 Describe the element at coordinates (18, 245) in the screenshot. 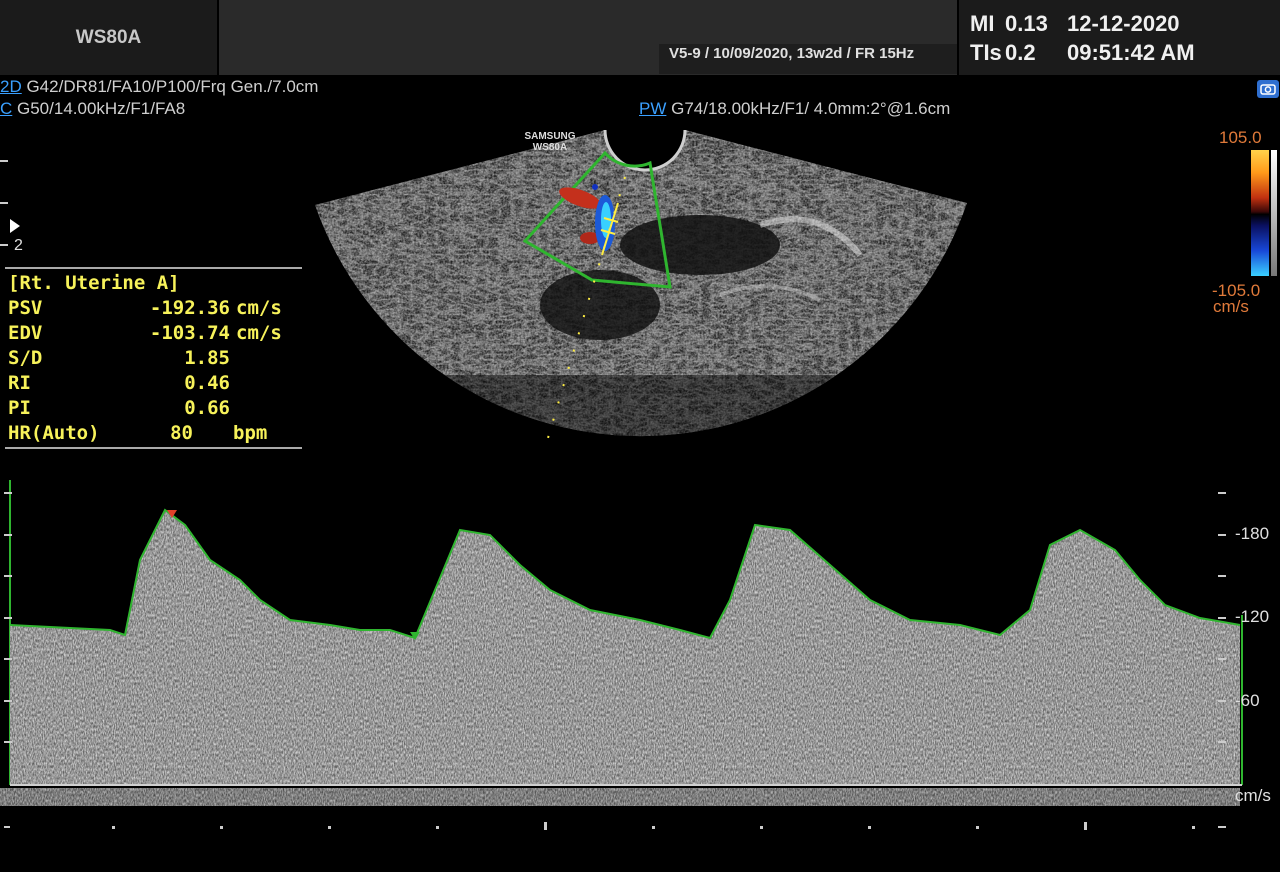

I see `depth-label: 2` at that location.